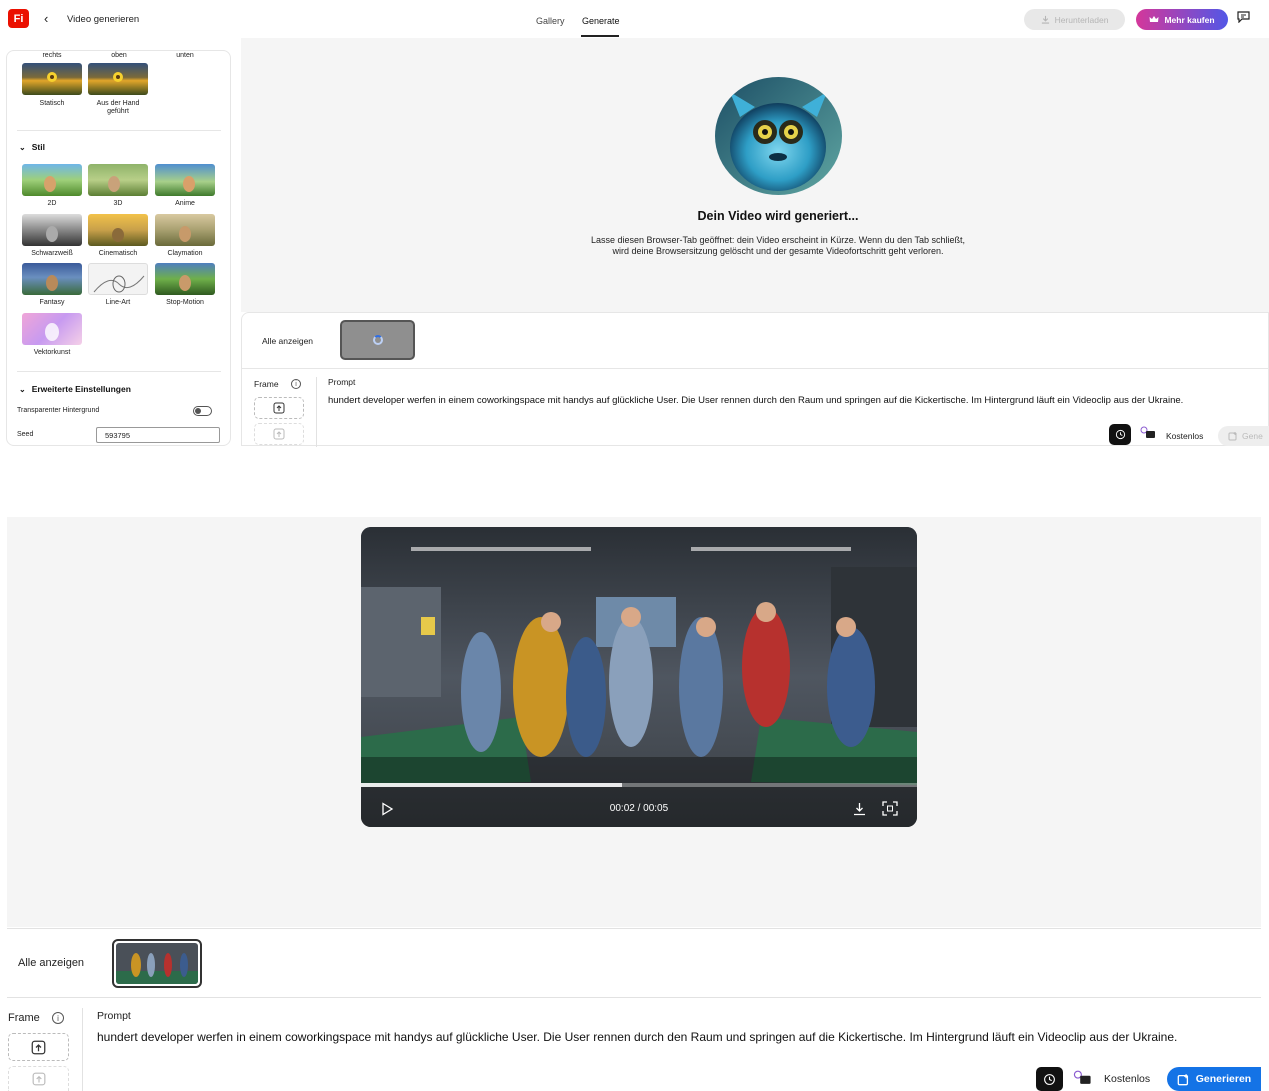 This screenshot has width=1269, height=1091. What do you see at coordinates (639, 808) in the screenshot?
I see `video-time: 00:02 / 00:05` at bounding box center [639, 808].